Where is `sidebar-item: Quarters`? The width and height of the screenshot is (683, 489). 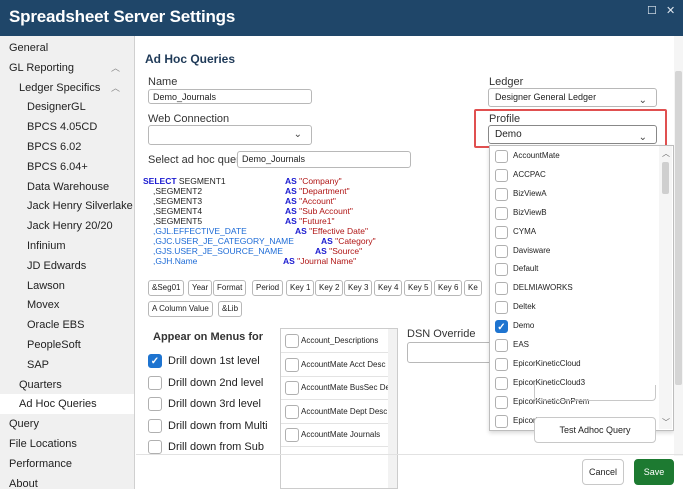
sidebar-item: Quarters is located at coordinates (67, 385).